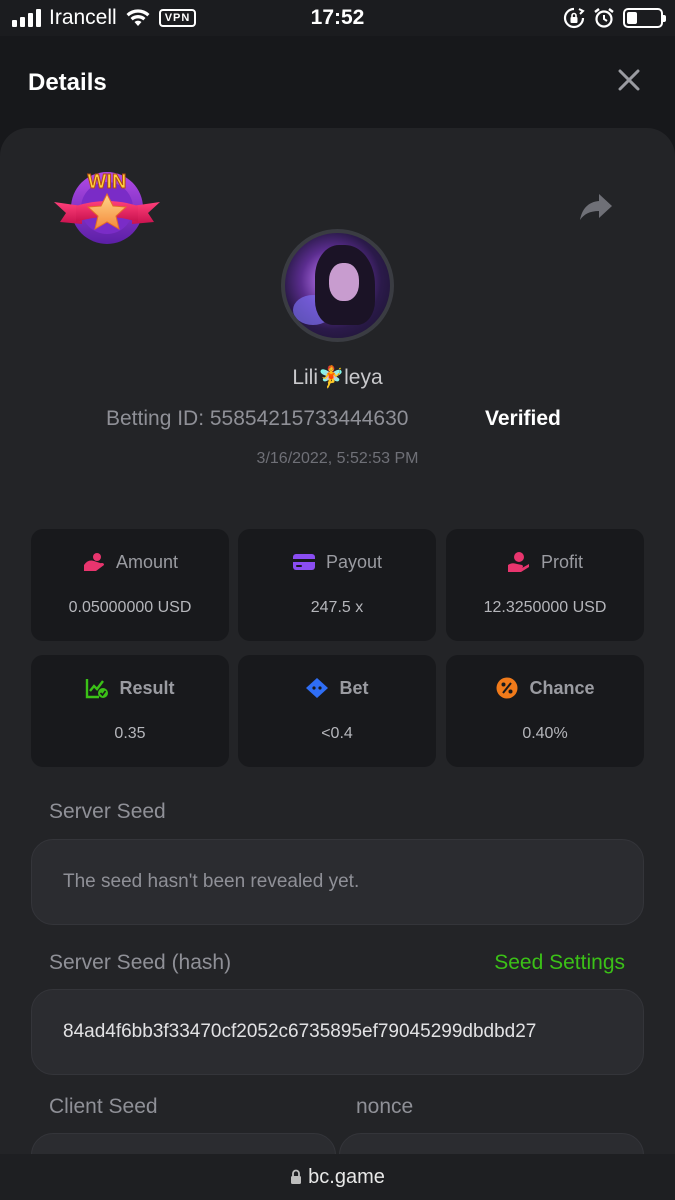  Describe the element at coordinates (354, 561) in the screenshot. I see `stat-label: Payout` at that location.